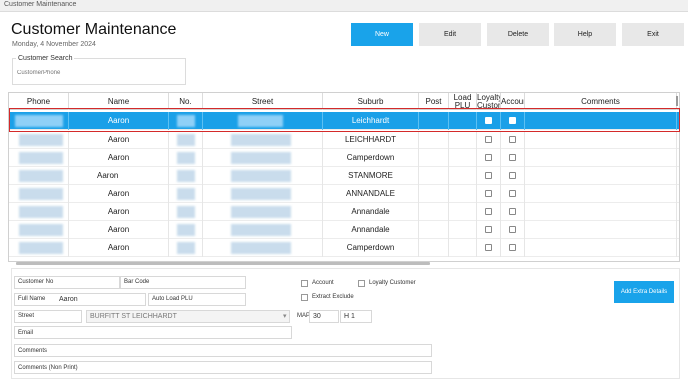 The width and height of the screenshot is (688, 381). Describe the element at coordinates (223, 263) in the screenshot. I see `grid-horizontal-scrollbar` at that location.